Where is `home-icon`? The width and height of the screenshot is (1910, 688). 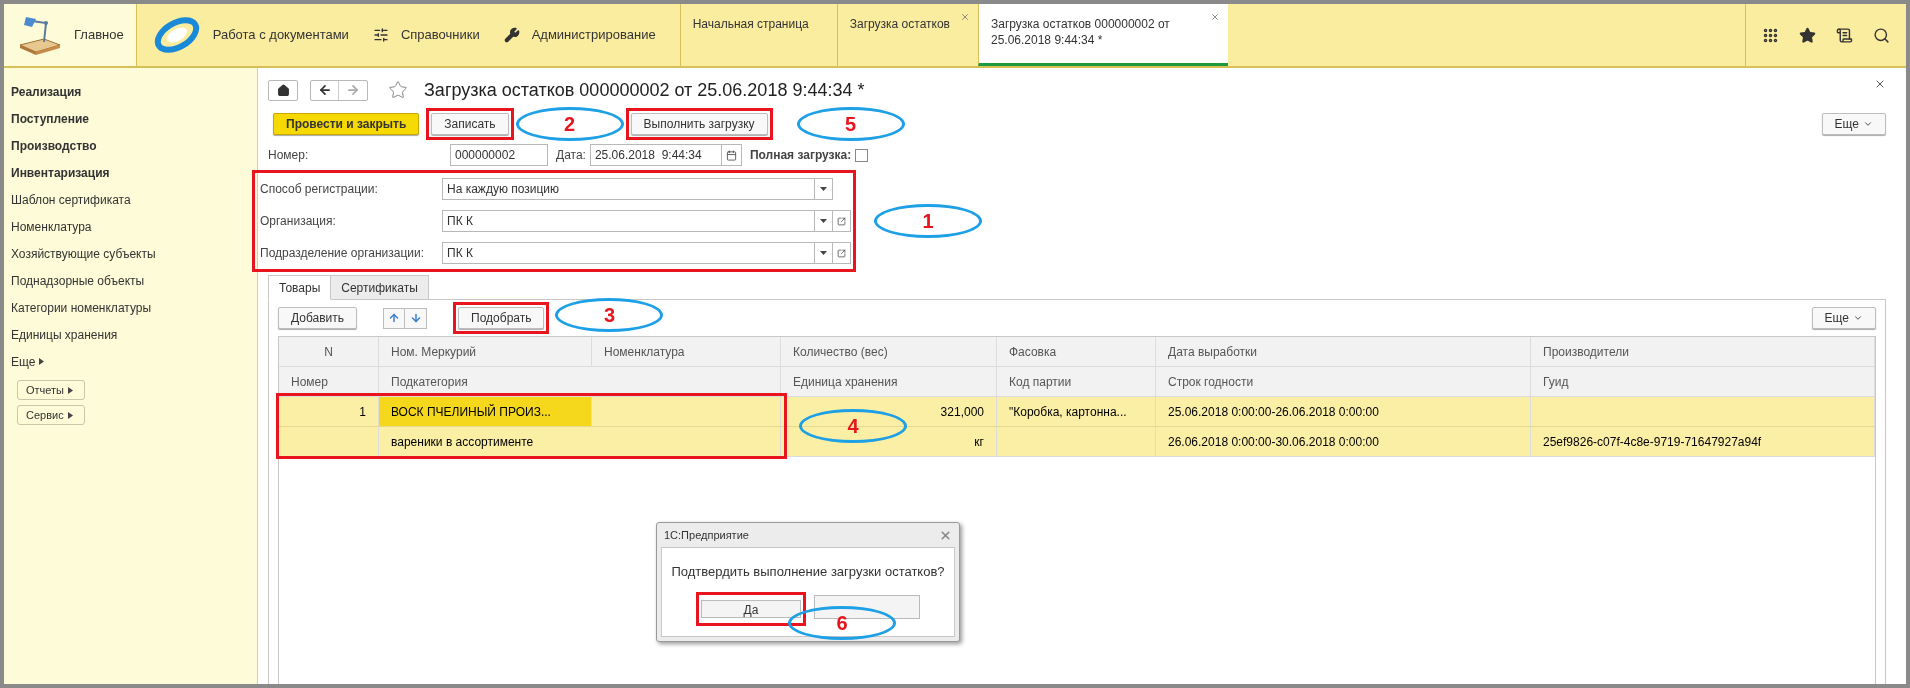 home-icon is located at coordinates (283, 90).